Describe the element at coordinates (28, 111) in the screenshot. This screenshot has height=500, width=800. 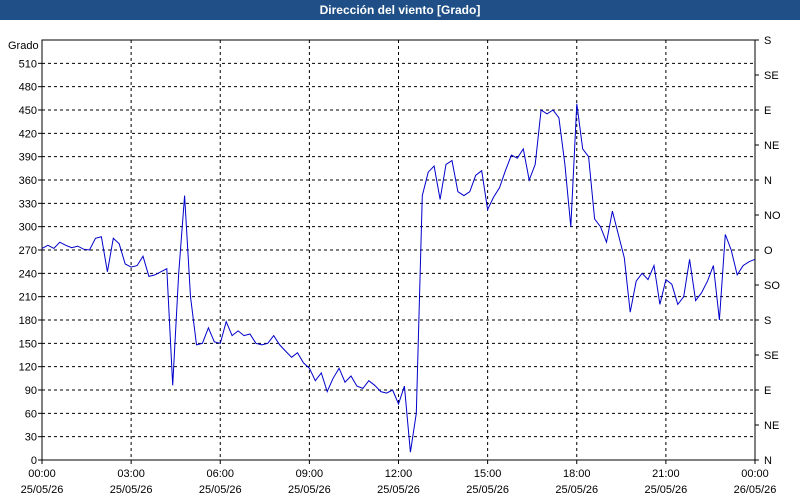
I see `y-tick-label: 450` at that location.